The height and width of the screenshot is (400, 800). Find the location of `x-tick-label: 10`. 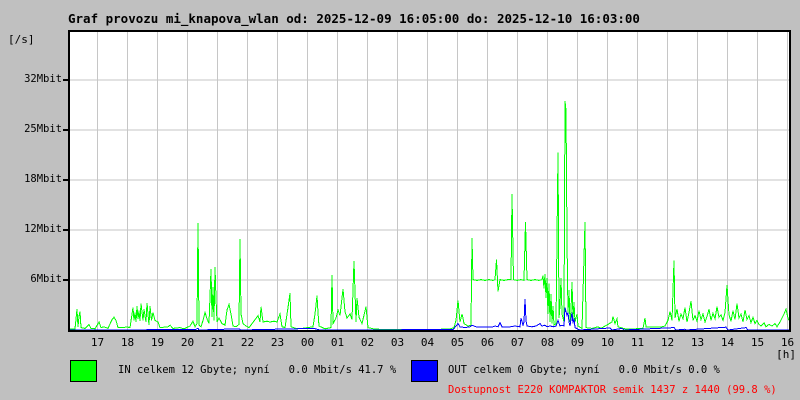

x-tick-label: 10 is located at coordinates (607, 342).